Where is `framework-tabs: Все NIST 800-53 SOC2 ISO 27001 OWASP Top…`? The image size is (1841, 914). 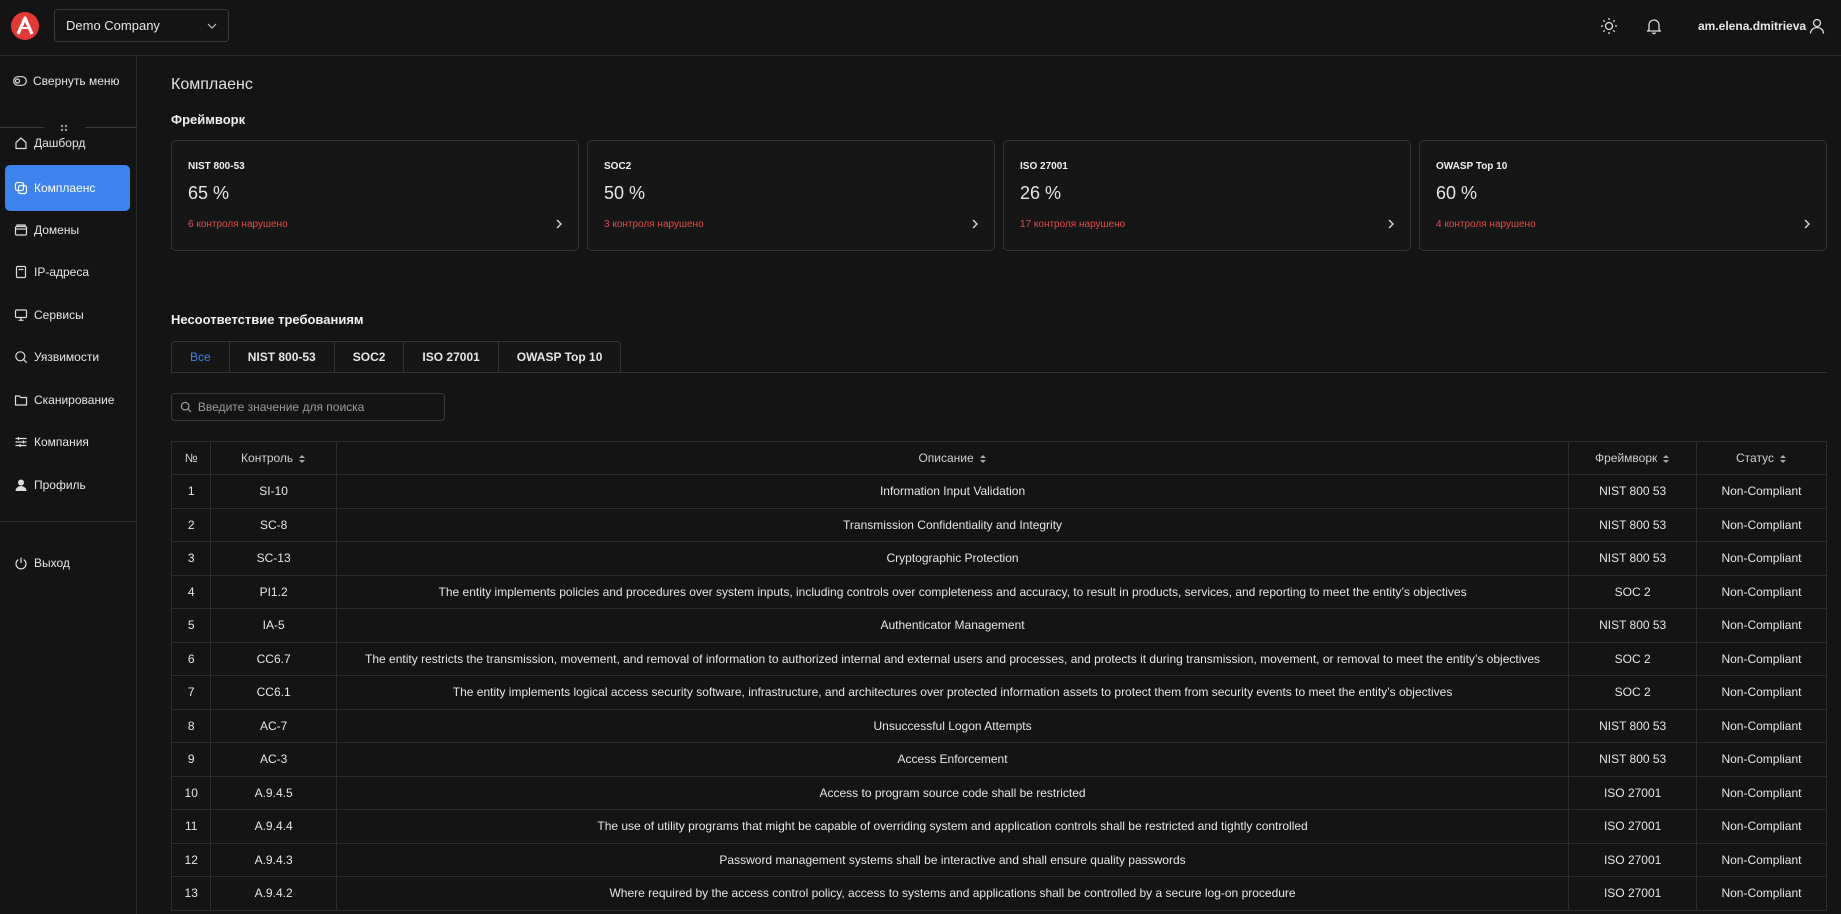
framework-tabs: Все NIST 800-53 SOC2 ISO 27001 OWASP Top… is located at coordinates (396, 357).